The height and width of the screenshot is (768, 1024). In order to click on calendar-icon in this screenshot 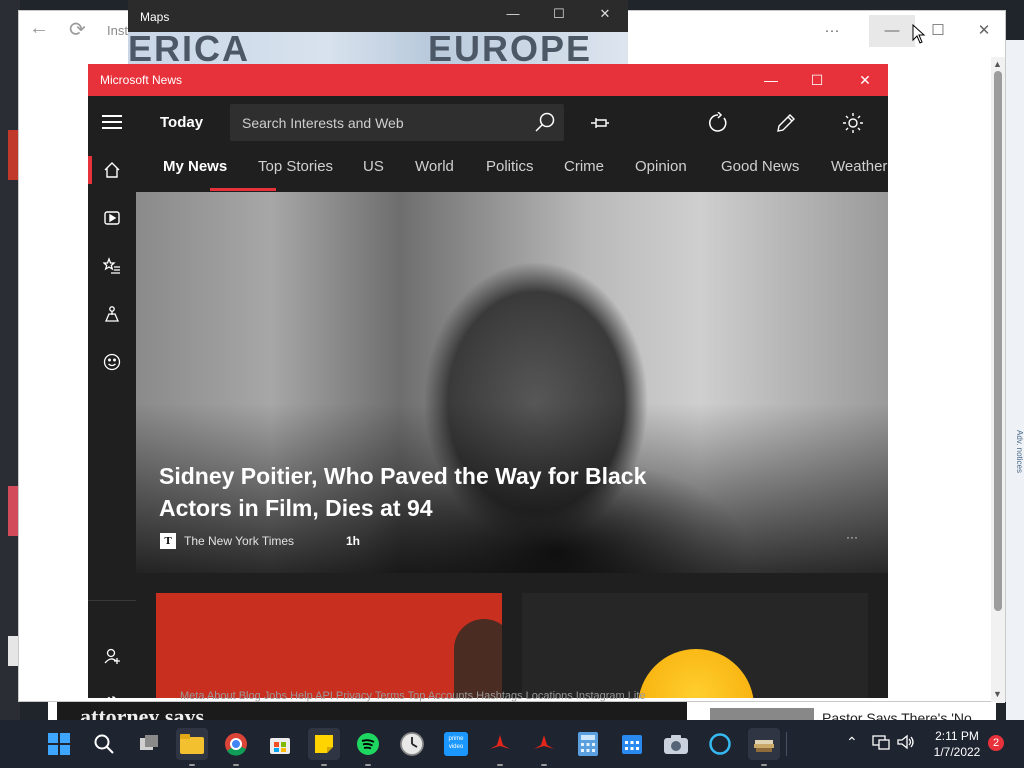, I will do `click(632, 744)`.